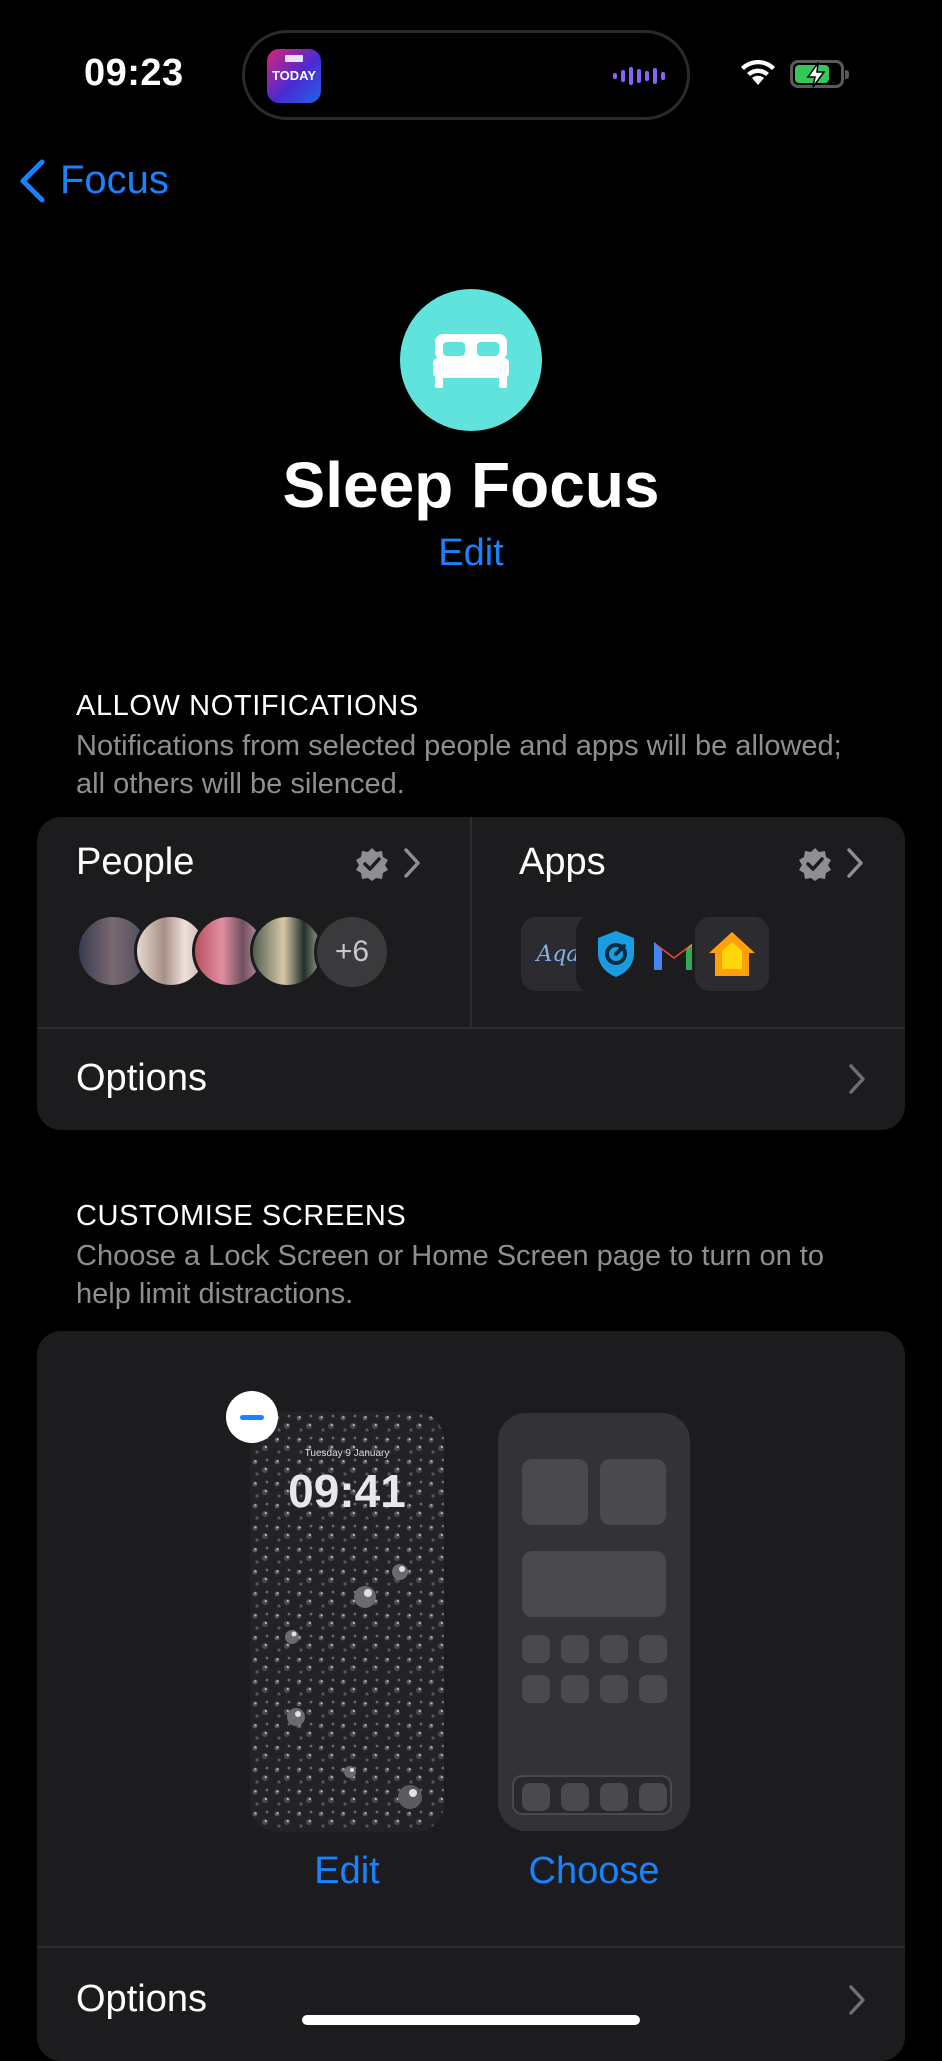  Describe the element at coordinates (594, 1622) in the screenshot. I see `home-screen-preview` at that location.